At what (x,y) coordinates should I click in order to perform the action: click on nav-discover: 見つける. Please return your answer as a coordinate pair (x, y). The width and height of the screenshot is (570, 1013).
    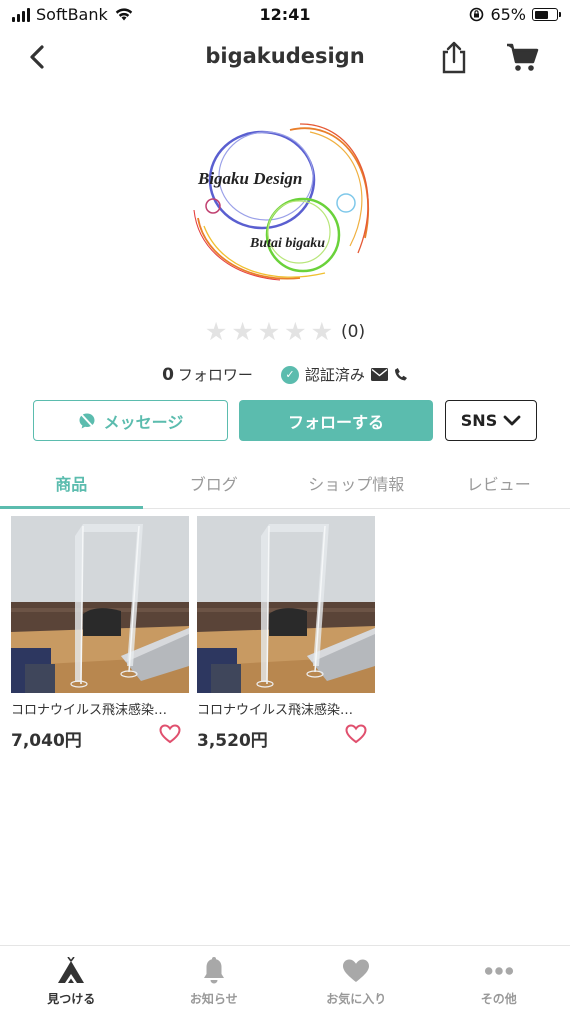
    Looking at the image, I should click on (71, 979).